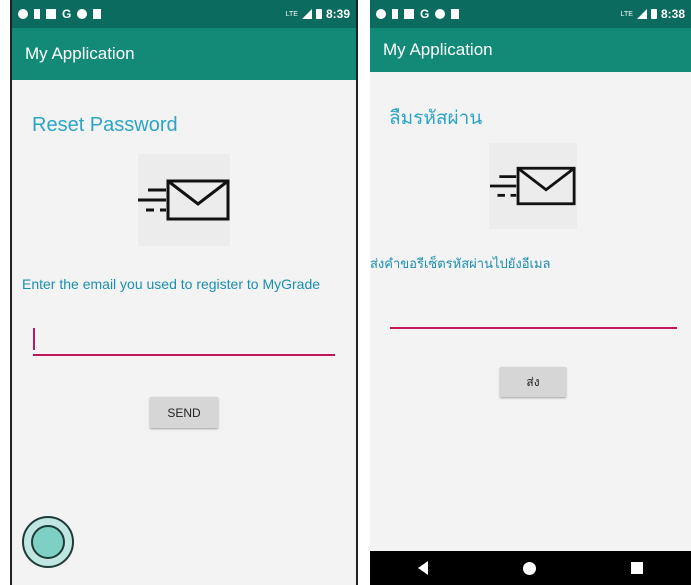 The height and width of the screenshot is (585, 691). What do you see at coordinates (436, 118) in the screenshot?
I see `page-title: ลืมรหัสผ่าน` at bounding box center [436, 118].